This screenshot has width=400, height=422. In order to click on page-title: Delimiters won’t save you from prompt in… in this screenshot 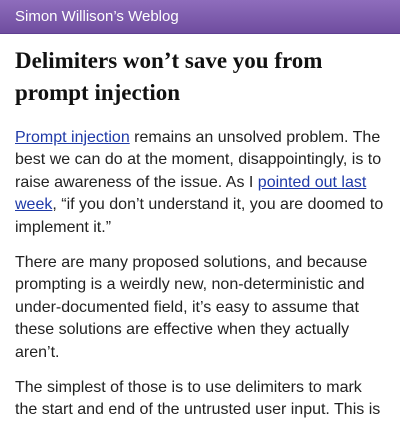, I will do `click(169, 76)`.